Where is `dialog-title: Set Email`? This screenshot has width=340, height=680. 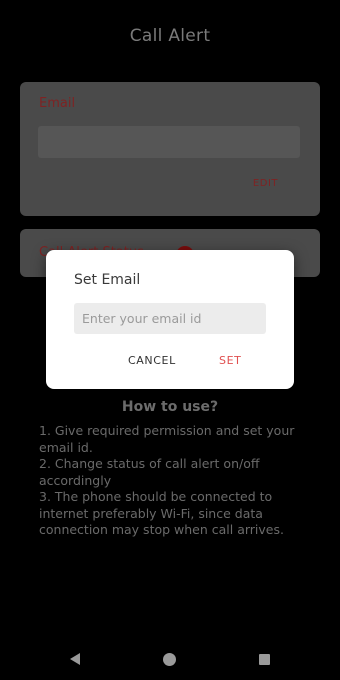 dialog-title: Set Email is located at coordinates (107, 280).